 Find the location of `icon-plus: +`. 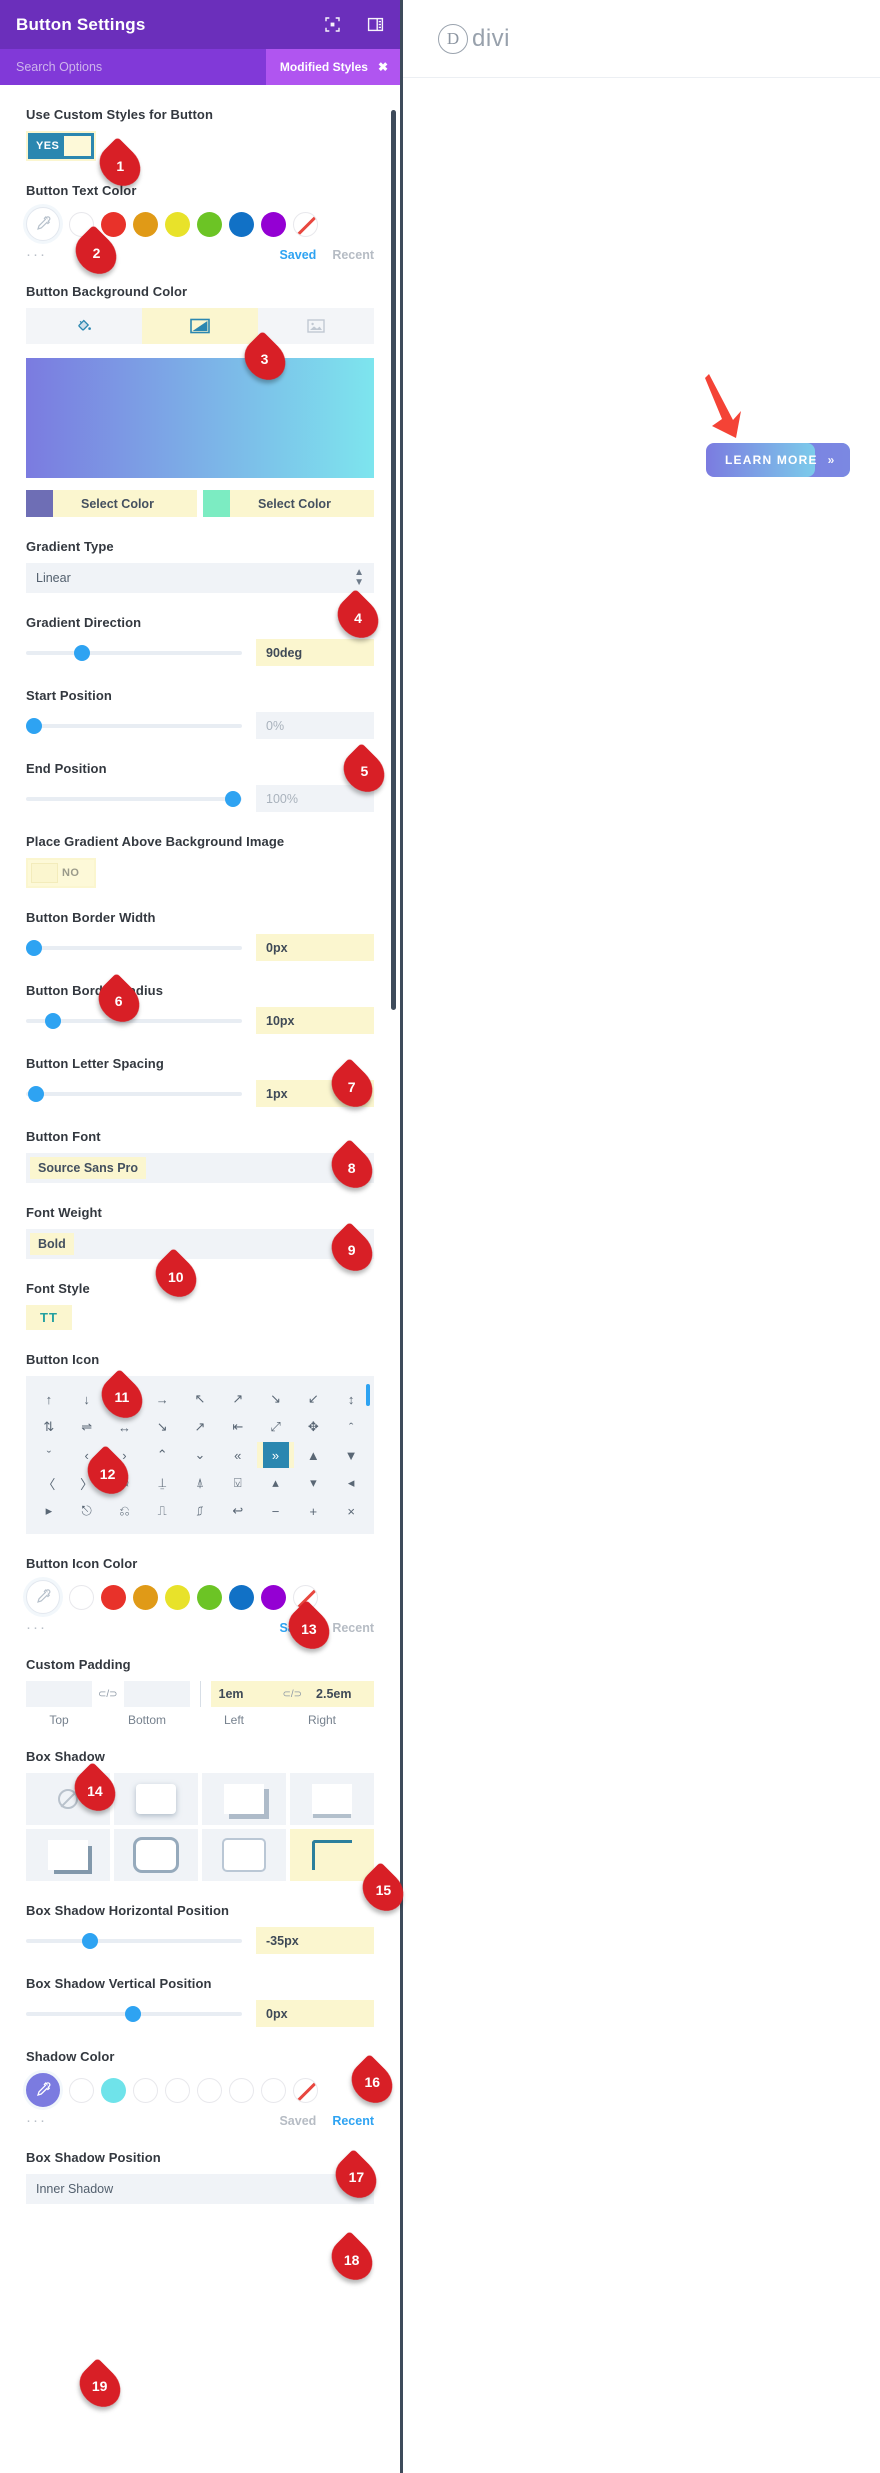

icon-plus: + is located at coordinates (313, 1511).